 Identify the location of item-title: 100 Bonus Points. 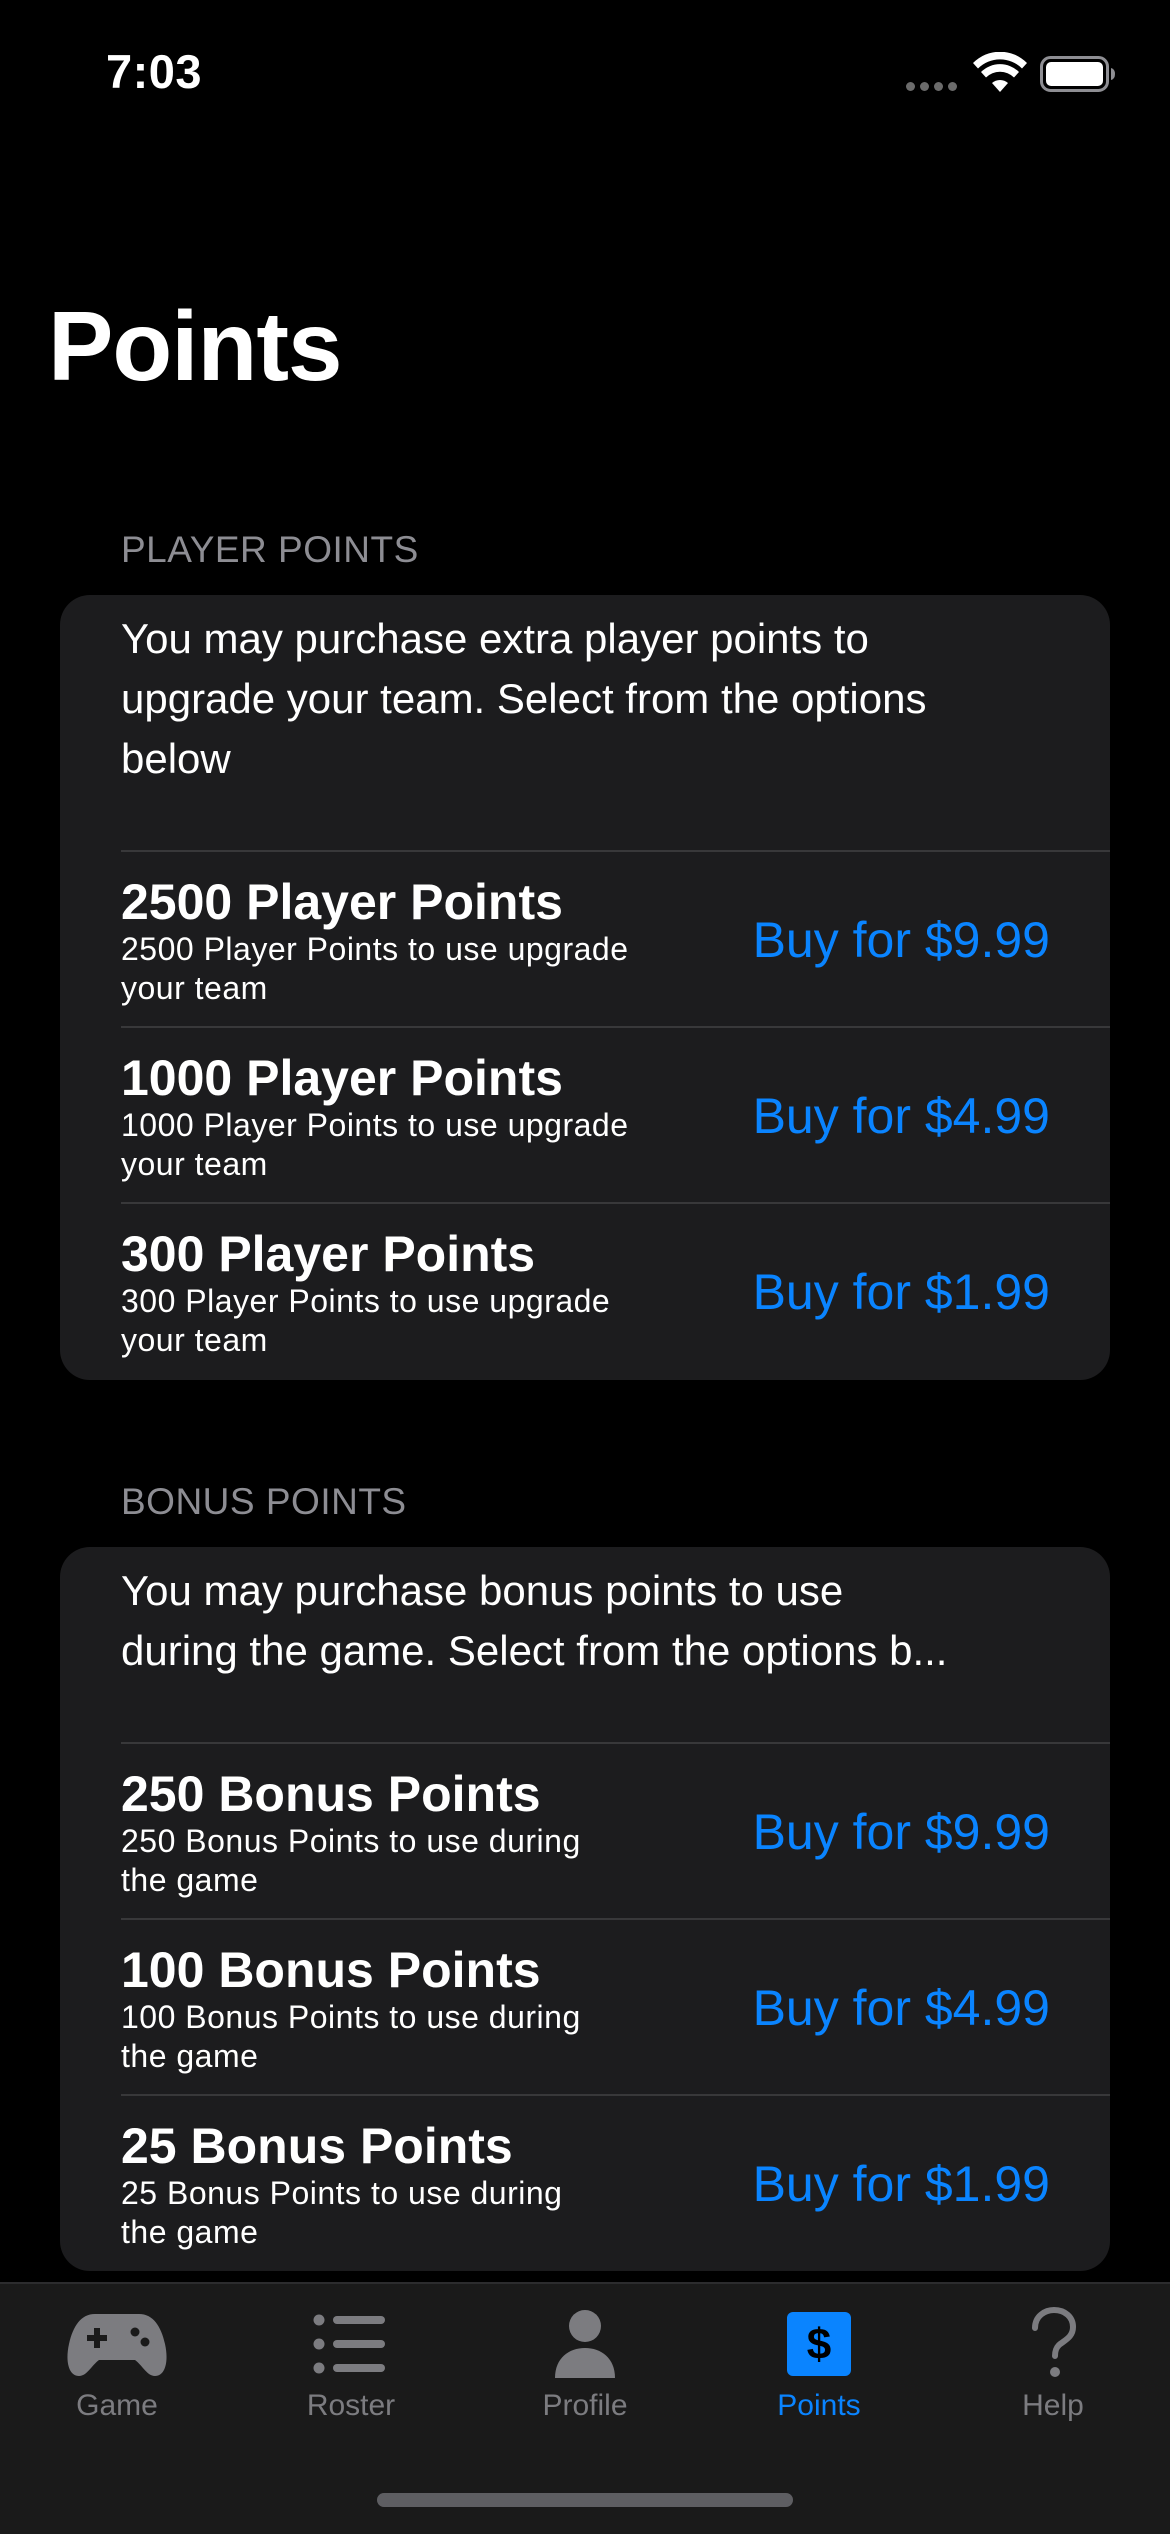
(331, 1970).